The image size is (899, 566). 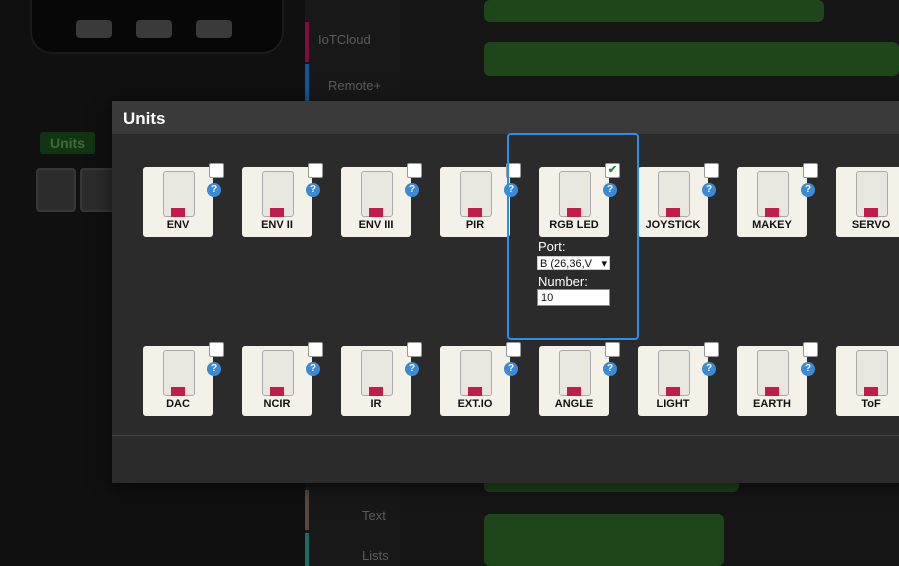 What do you see at coordinates (376, 404) in the screenshot?
I see `unit-name: IR` at bounding box center [376, 404].